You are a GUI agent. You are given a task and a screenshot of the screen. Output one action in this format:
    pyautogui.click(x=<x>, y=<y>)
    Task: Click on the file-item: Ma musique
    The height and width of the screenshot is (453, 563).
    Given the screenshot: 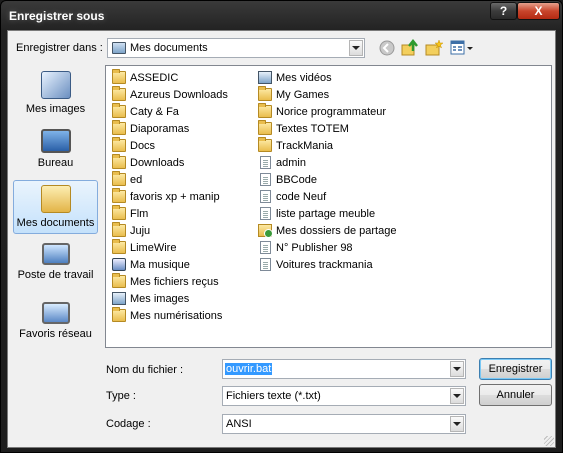 What is the action you would take?
    pyautogui.click(x=151, y=264)
    